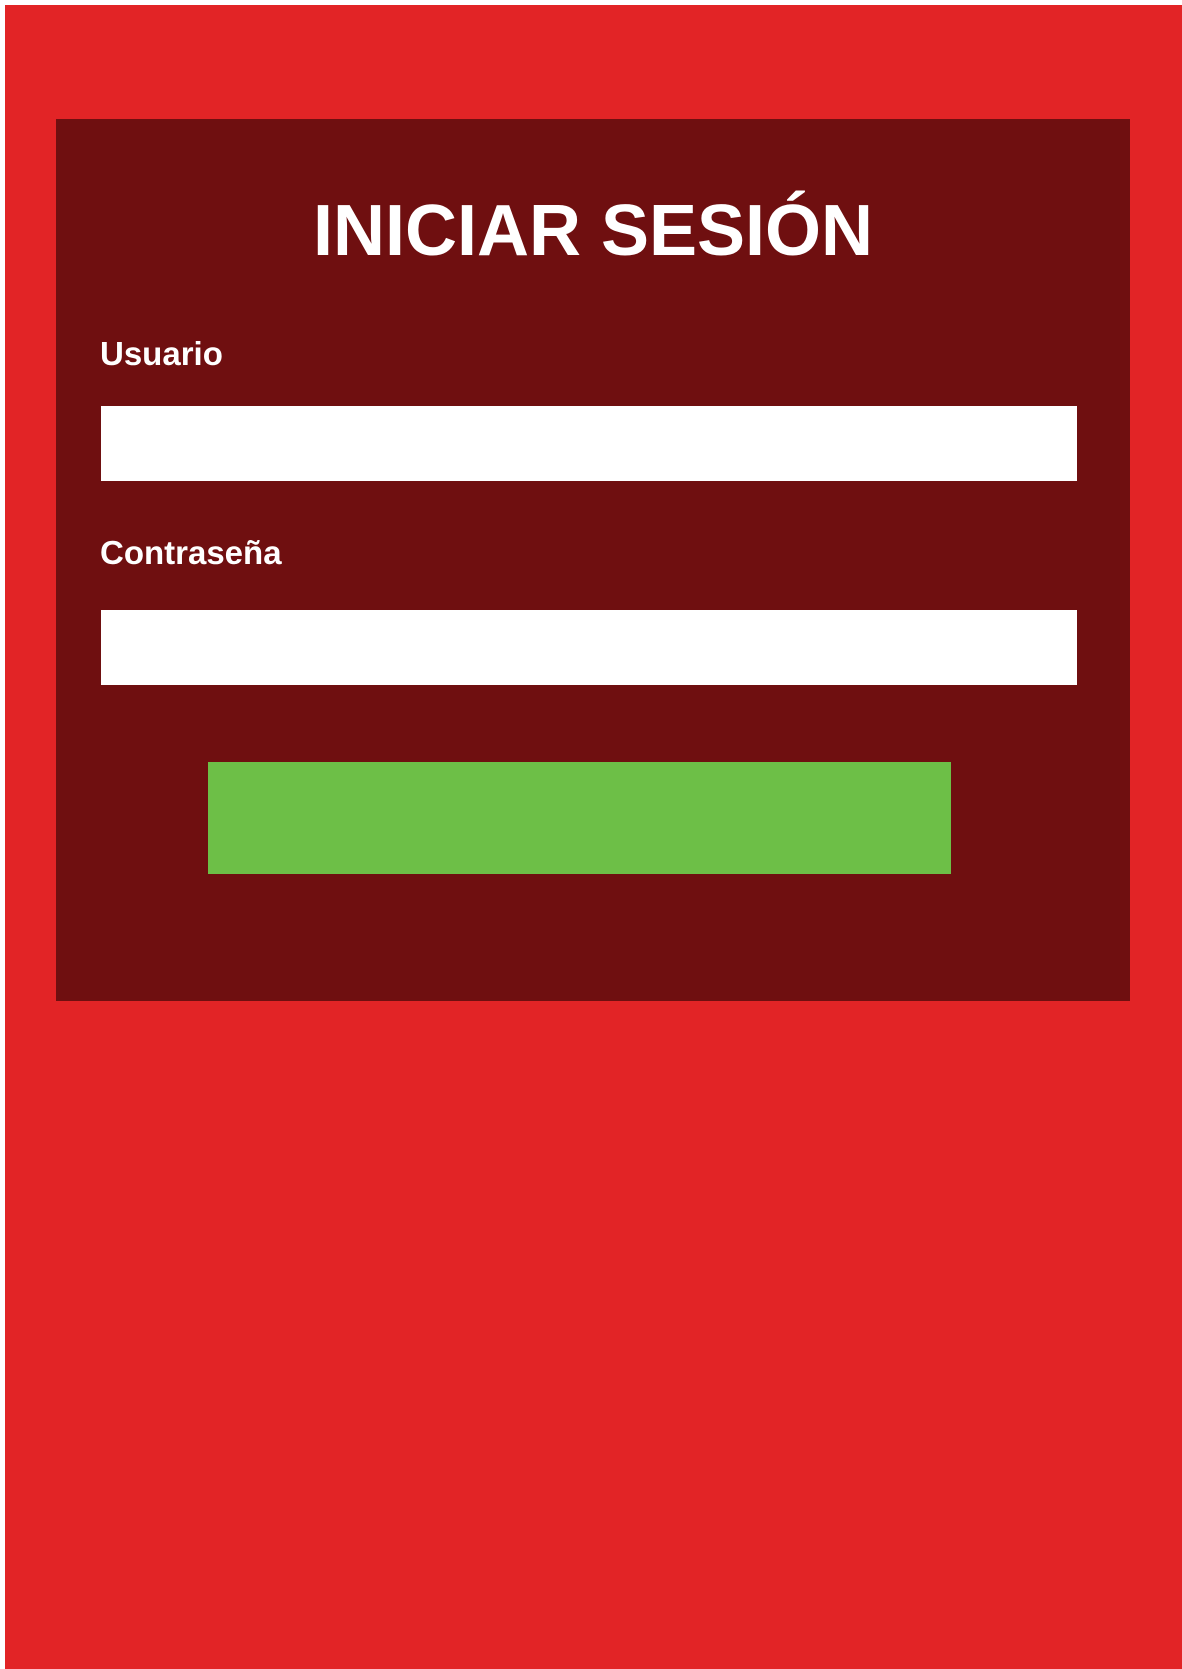  I want to click on password-label: Contraseña, so click(191, 552).